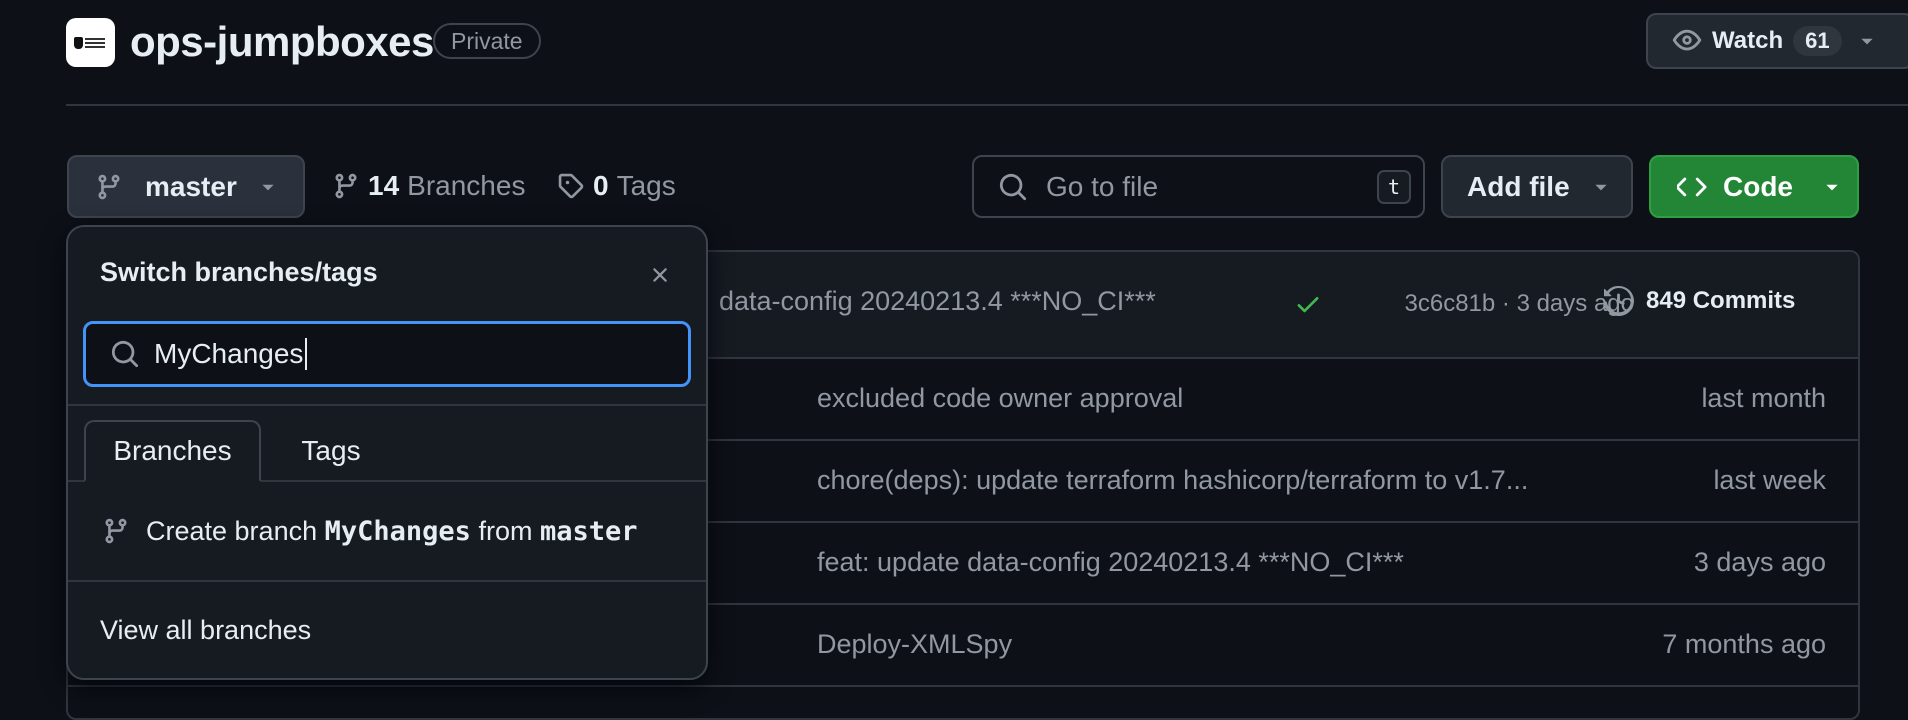 Image resolution: width=1908 pixels, height=720 pixels. What do you see at coordinates (191, 186) in the screenshot?
I see `current-branch-label: master` at bounding box center [191, 186].